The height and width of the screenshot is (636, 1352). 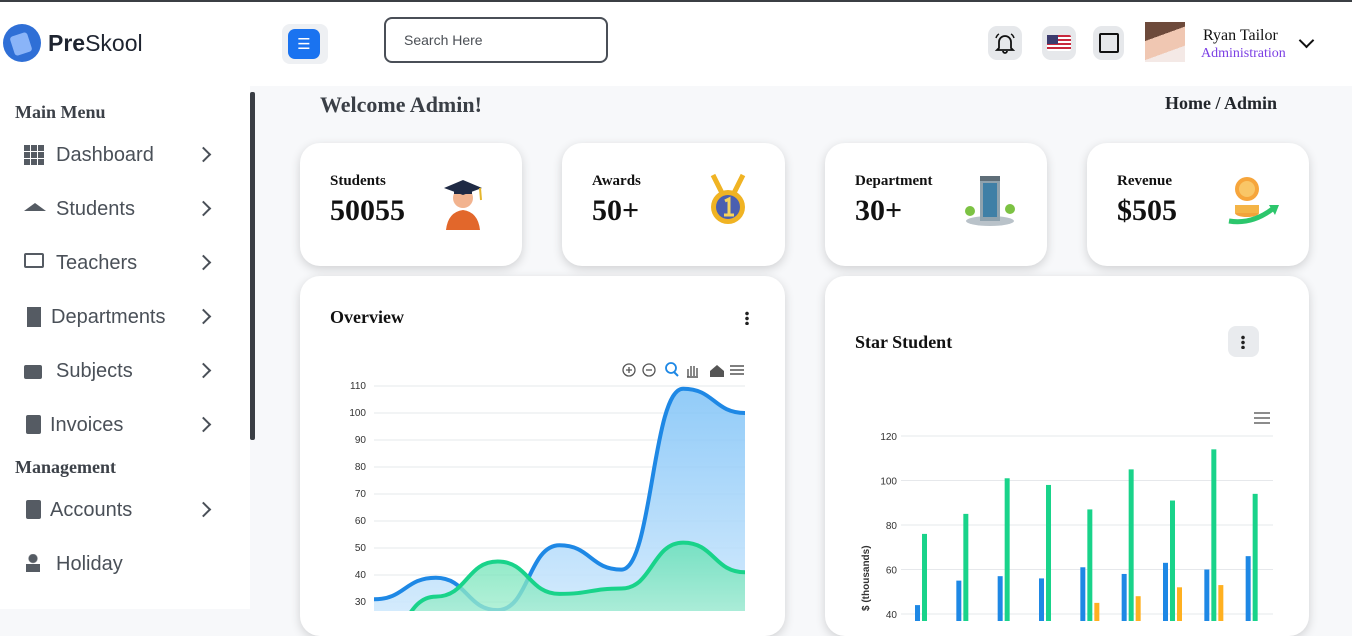 What do you see at coordinates (1240, 35) in the screenshot?
I see `user-name: Ryan Tailor` at bounding box center [1240, 35].